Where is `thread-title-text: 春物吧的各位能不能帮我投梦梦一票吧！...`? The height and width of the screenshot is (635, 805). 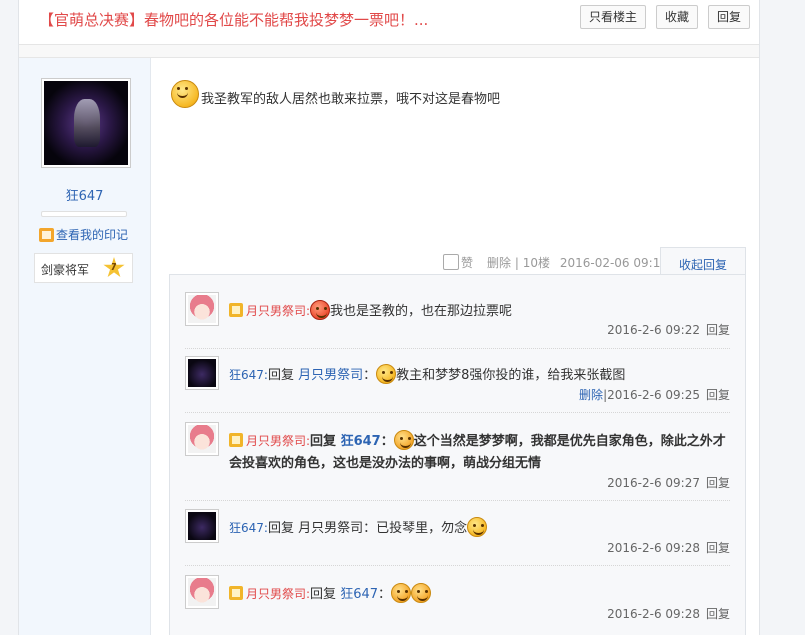
thread-title-text: 春物吧的各位能不能帮我投梦梦一票吧！... is located at coordinates (286, 20).